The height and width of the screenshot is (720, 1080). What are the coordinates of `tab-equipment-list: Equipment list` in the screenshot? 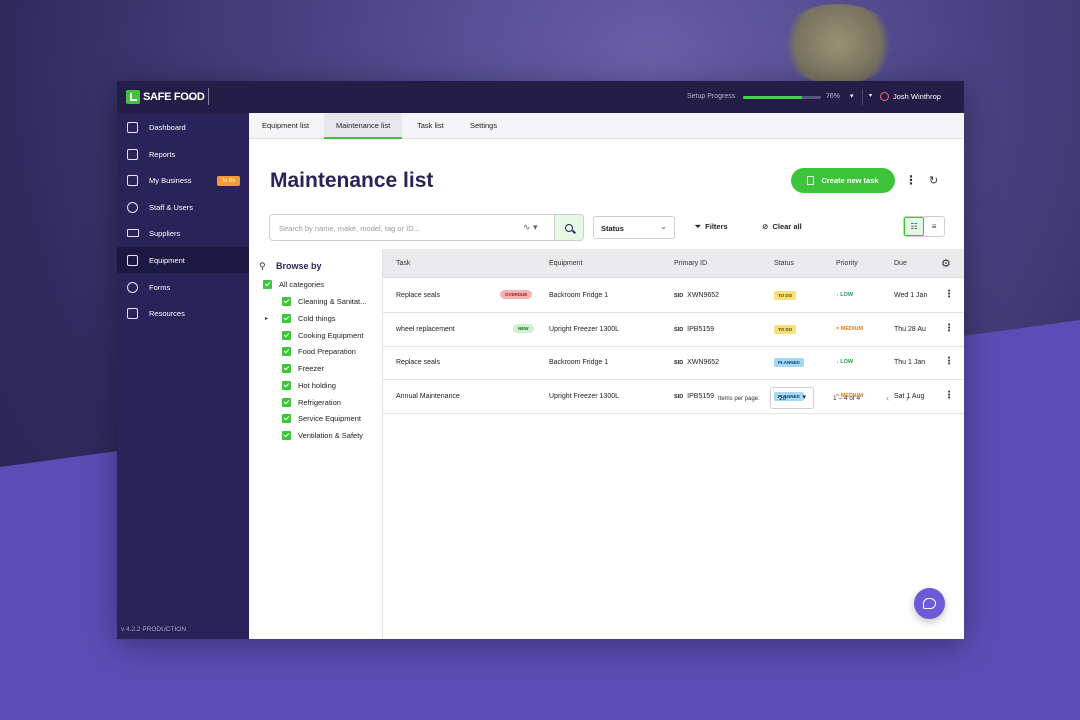 It's located at (285, 126).